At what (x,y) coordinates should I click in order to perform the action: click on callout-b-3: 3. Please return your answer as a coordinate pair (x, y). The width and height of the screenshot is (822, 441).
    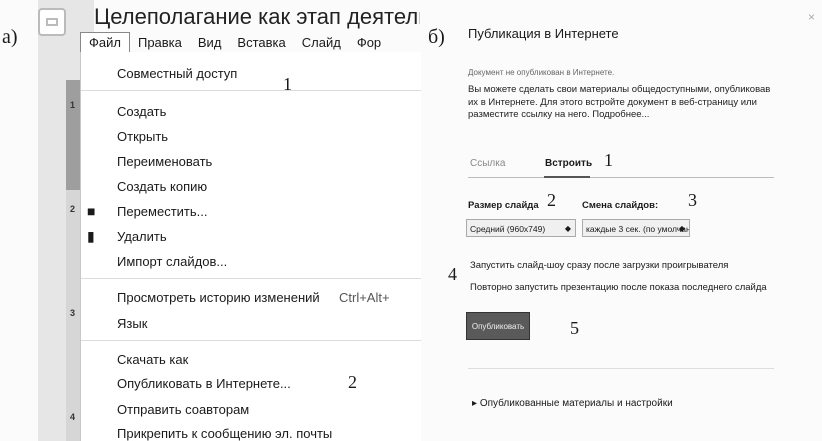
    Looking at the image, I should click on (692, 200).